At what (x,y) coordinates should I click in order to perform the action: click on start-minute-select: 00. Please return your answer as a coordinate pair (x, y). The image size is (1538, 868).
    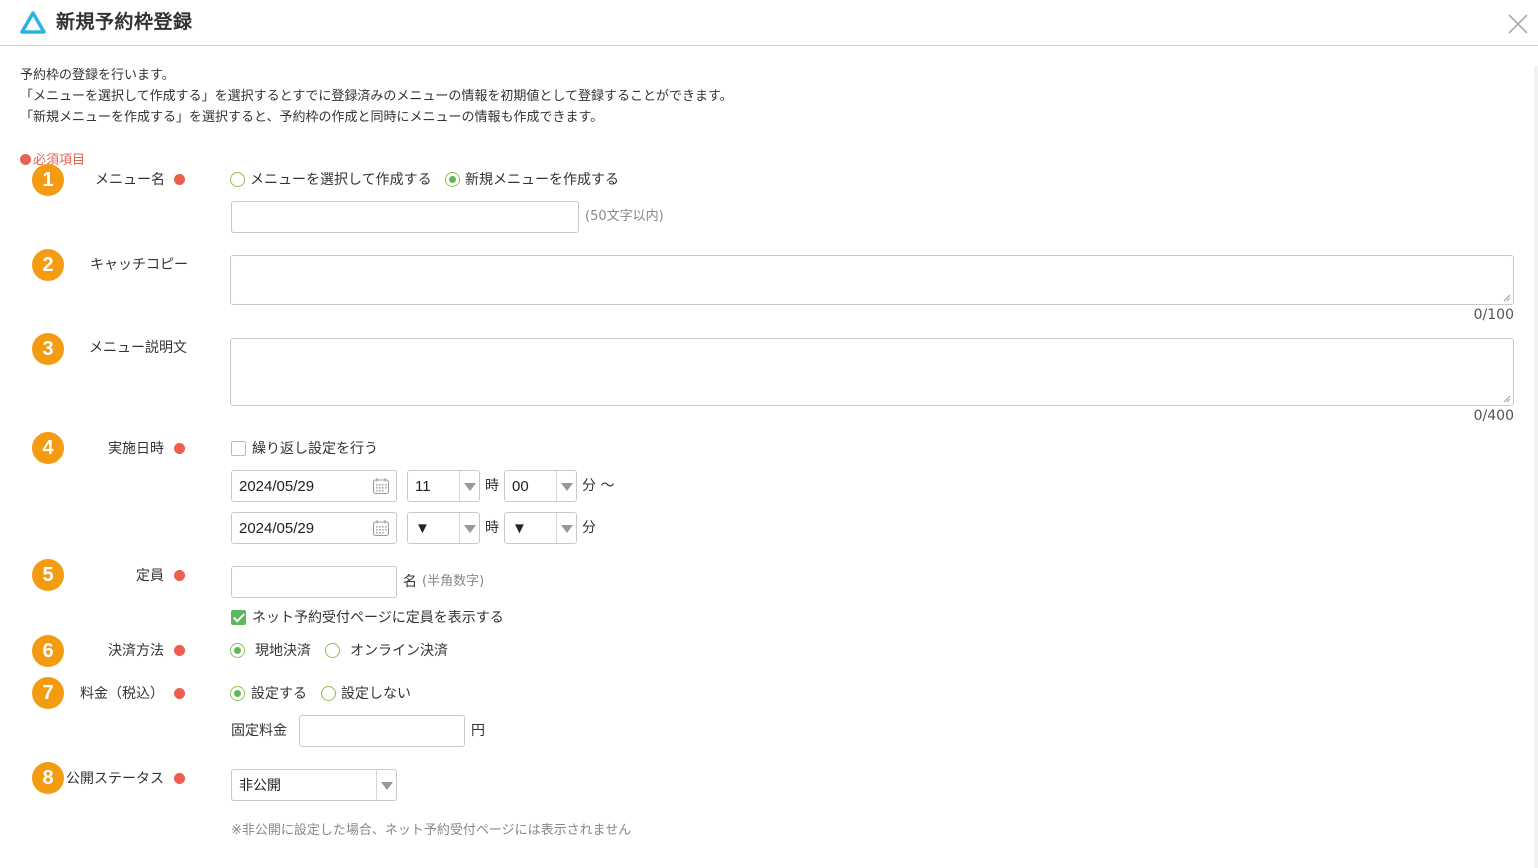
    Looking at the image, I should click on (540, 486).